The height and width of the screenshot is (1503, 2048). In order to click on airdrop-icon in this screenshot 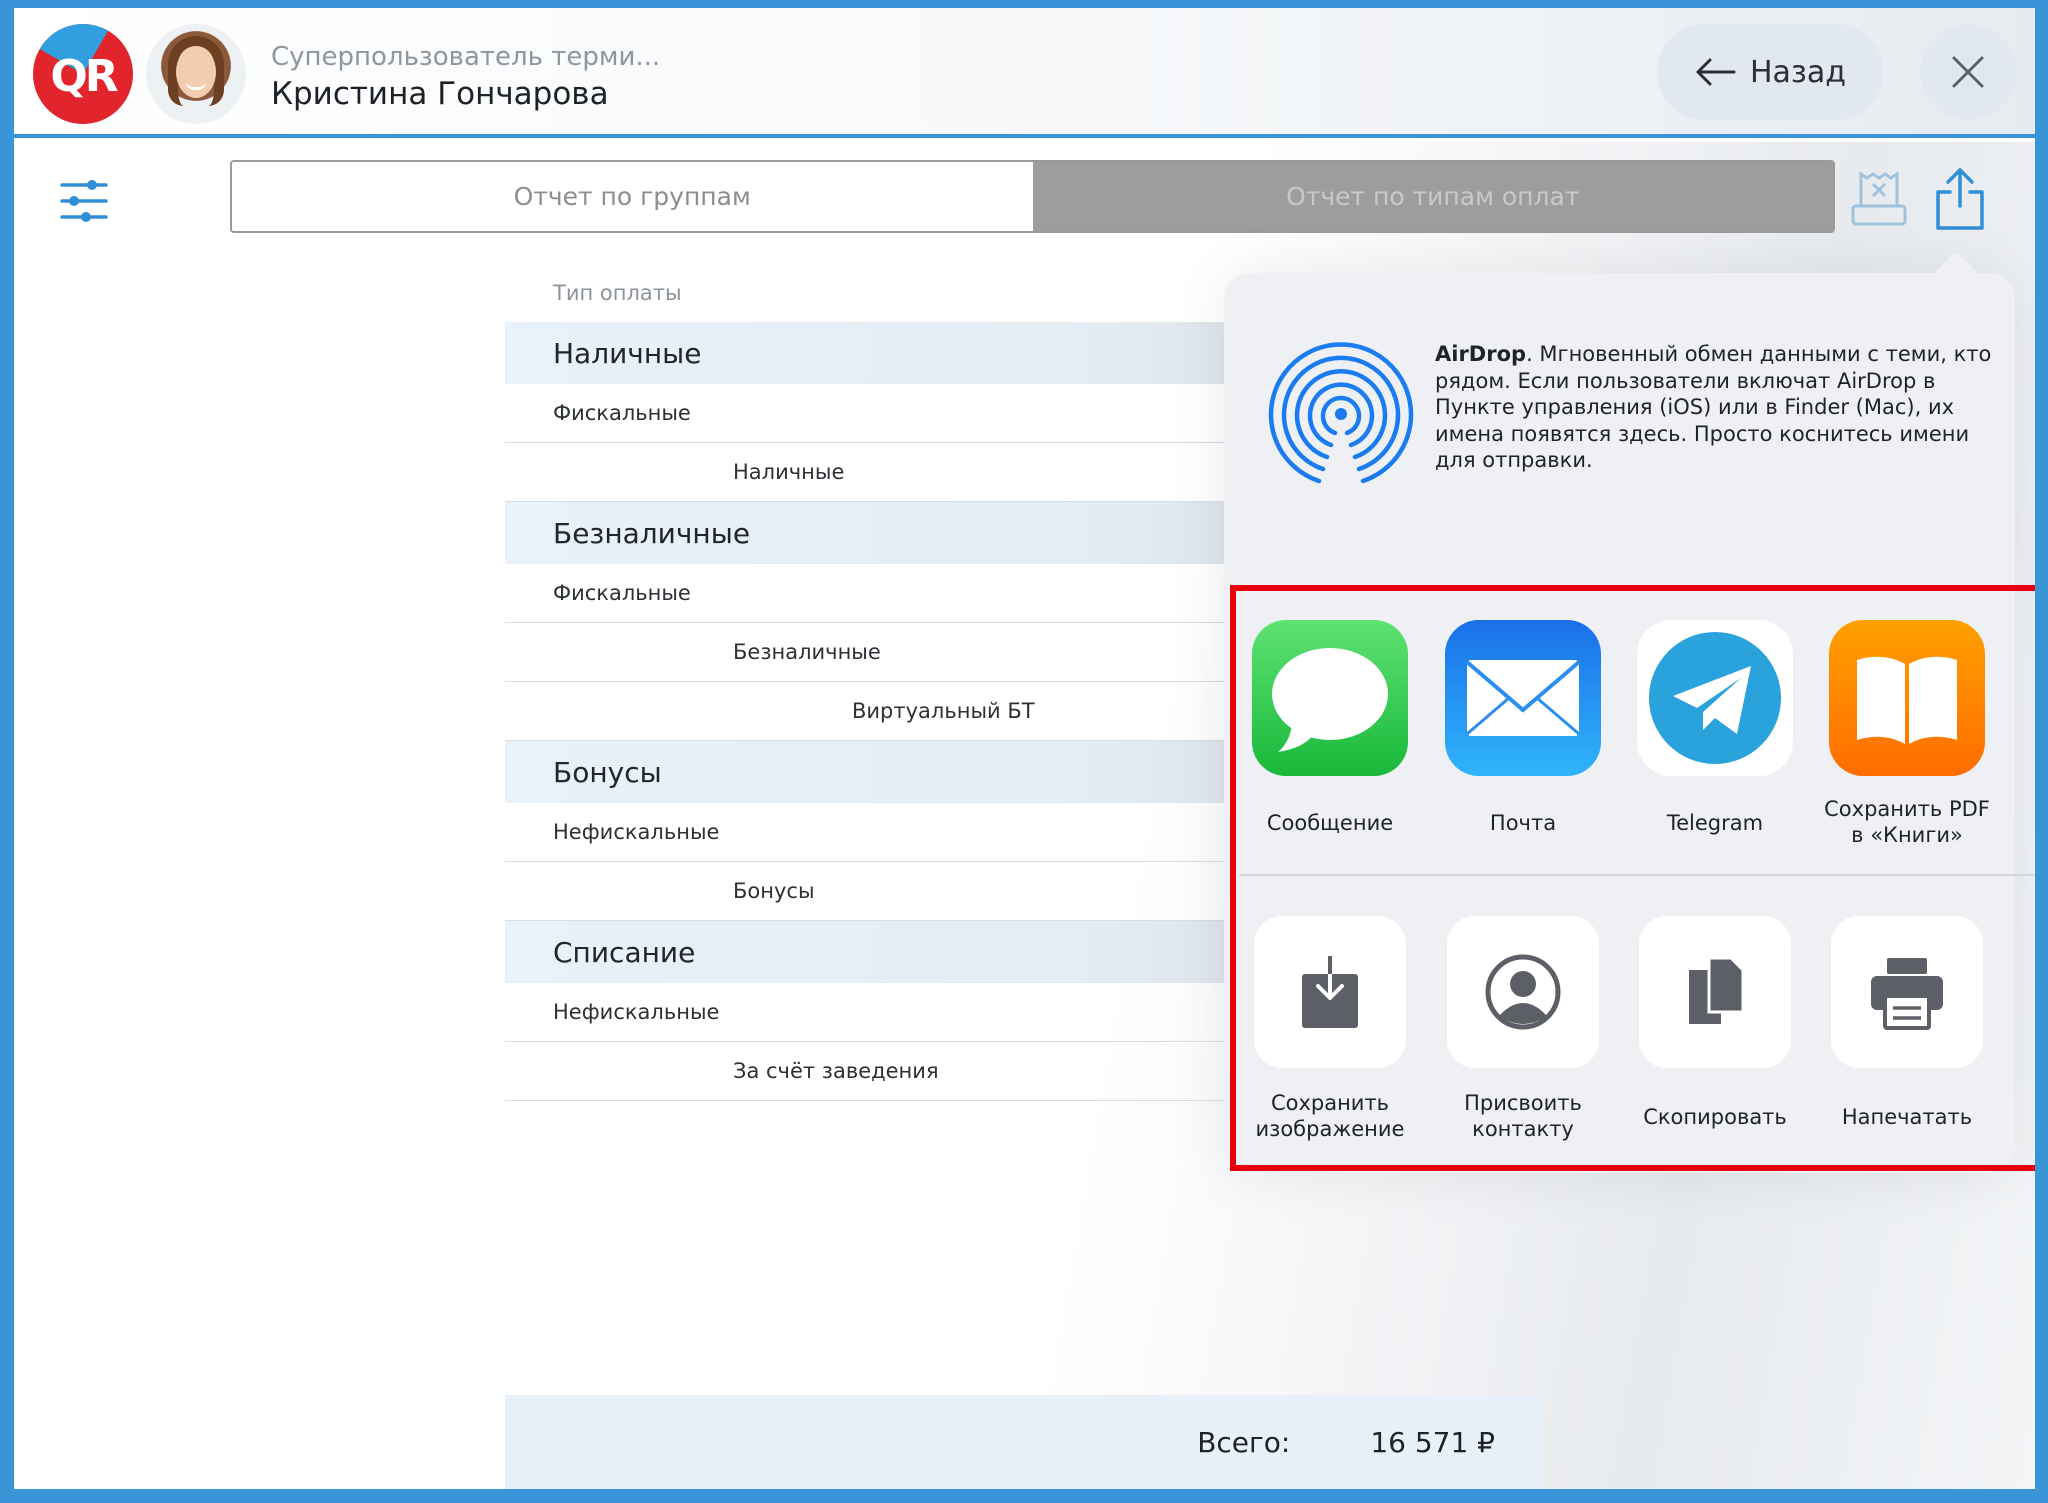, I will do `click(1341, 416)`.